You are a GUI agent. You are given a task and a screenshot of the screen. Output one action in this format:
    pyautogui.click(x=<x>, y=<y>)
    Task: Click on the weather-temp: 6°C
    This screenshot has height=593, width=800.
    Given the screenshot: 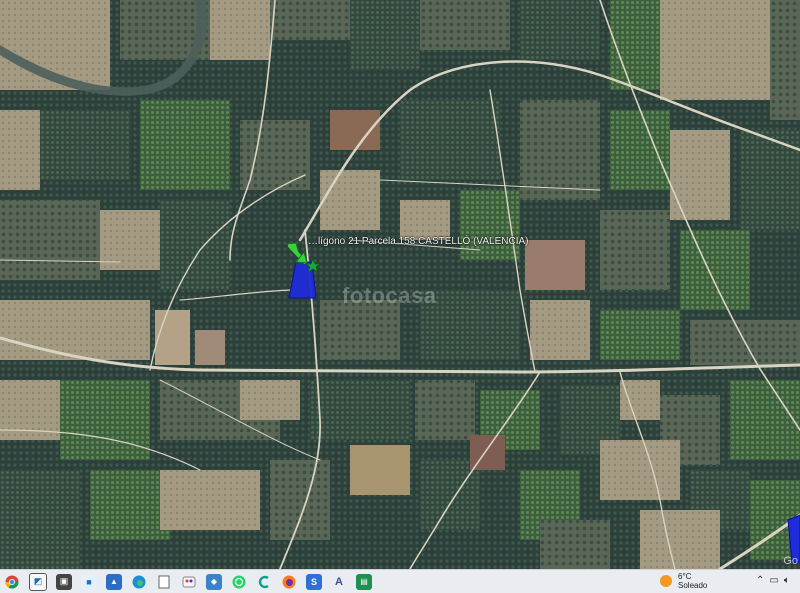 What is the action you would take?
    pyautogui.click(x=685, y=576)
    